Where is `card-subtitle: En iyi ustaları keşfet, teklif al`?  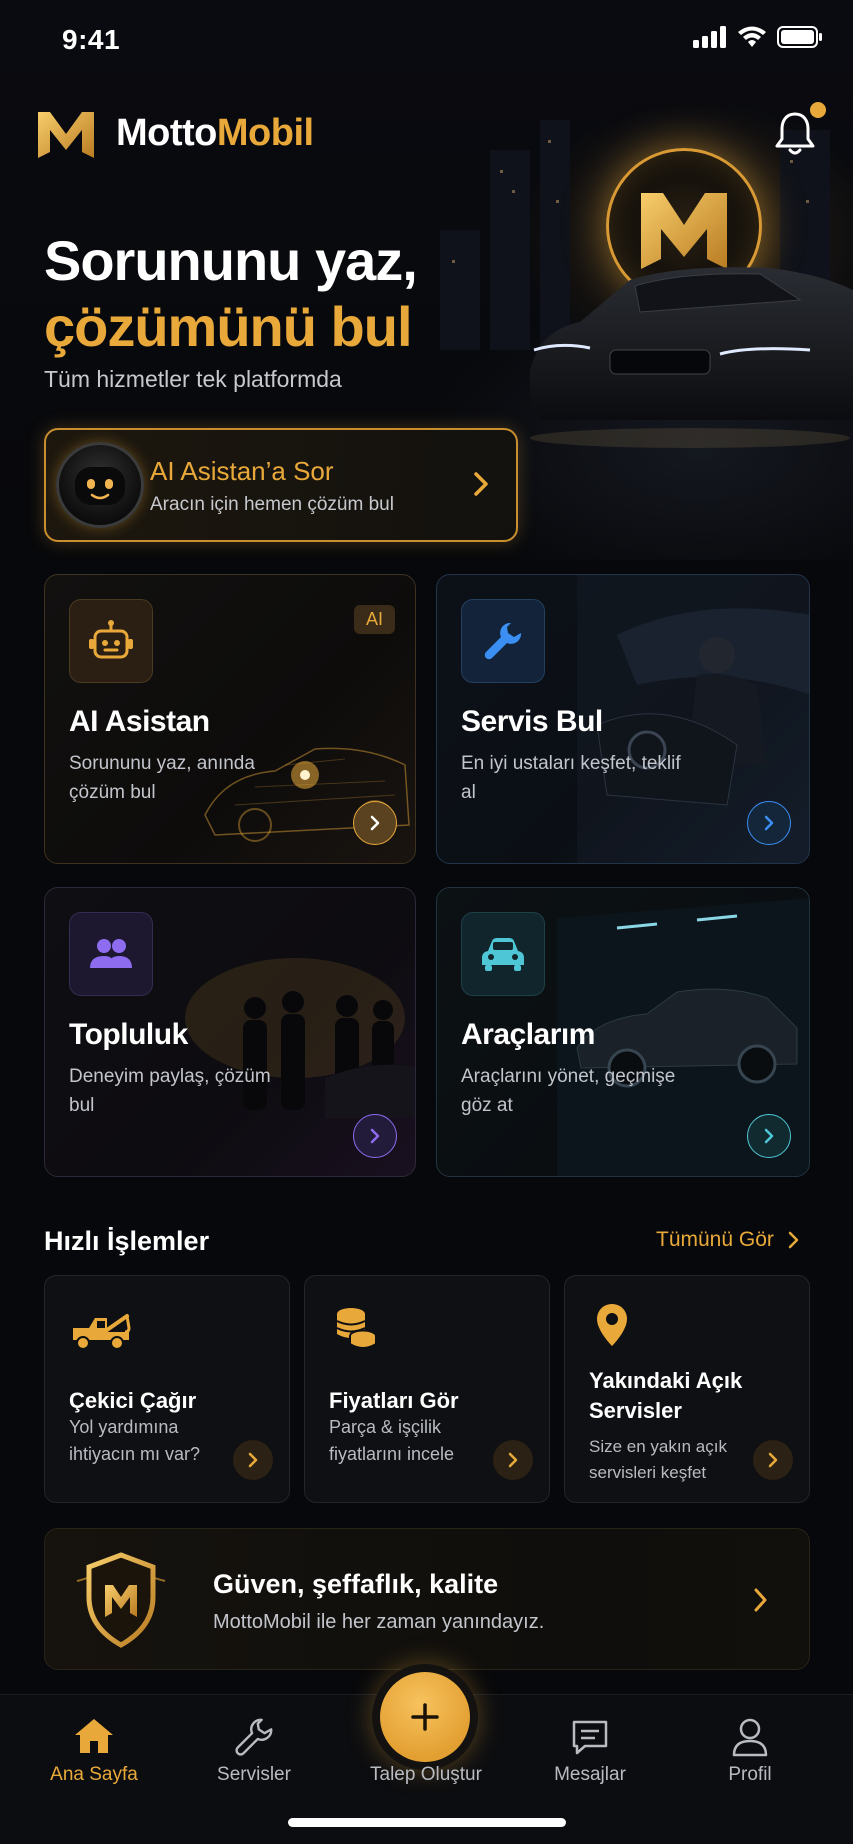
card-subtitle: En iyi ustaları keşfet, teklif al is located at coordinates (571, 778).